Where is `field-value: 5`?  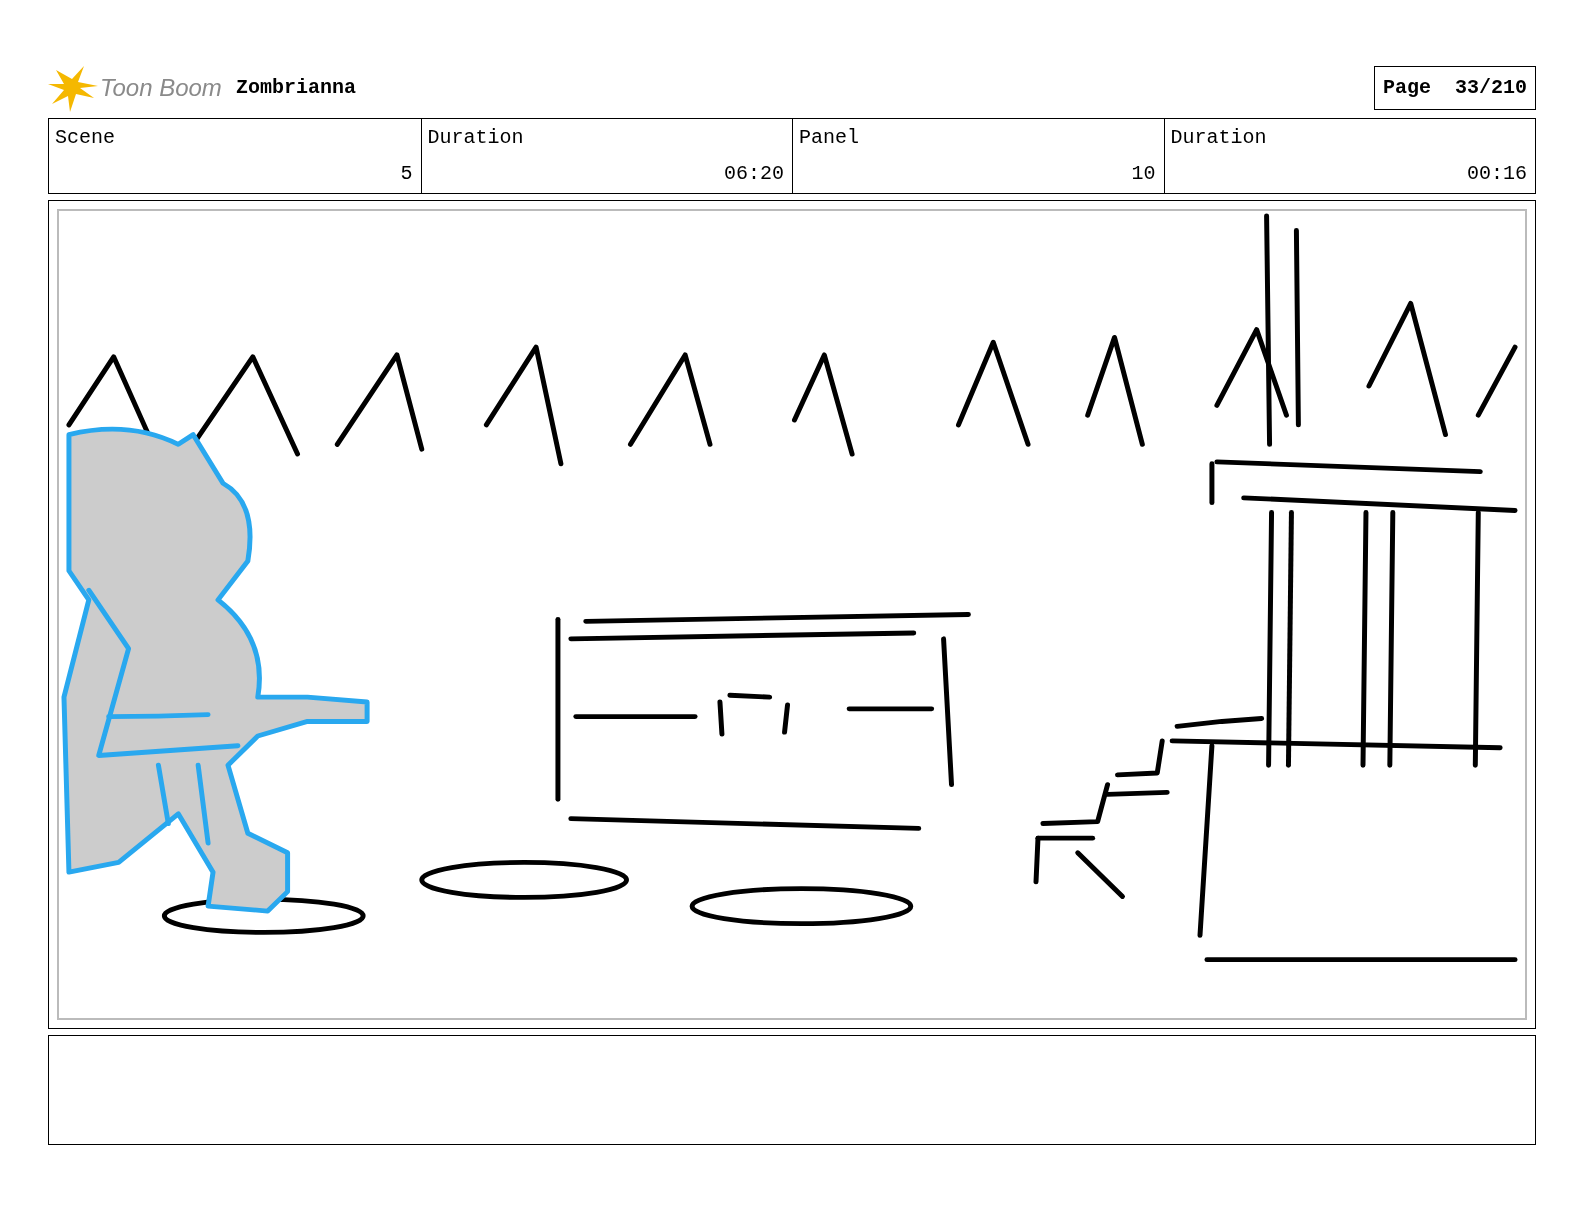
field-value: 5 is located at coordinates (406, 174).